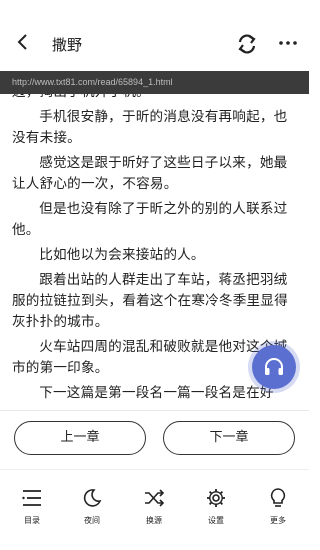 This screenshot has width=320, height=550. I want to click on settings-button: 设置, so click(216, 512).